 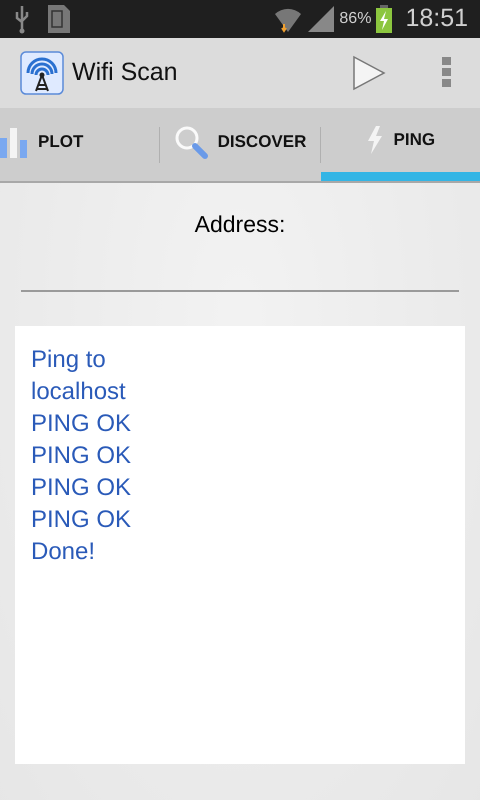 What do you see at coordinates (375, 140) in the screenshot?
I see `lightning-icon` at bounding box center [375, 140].